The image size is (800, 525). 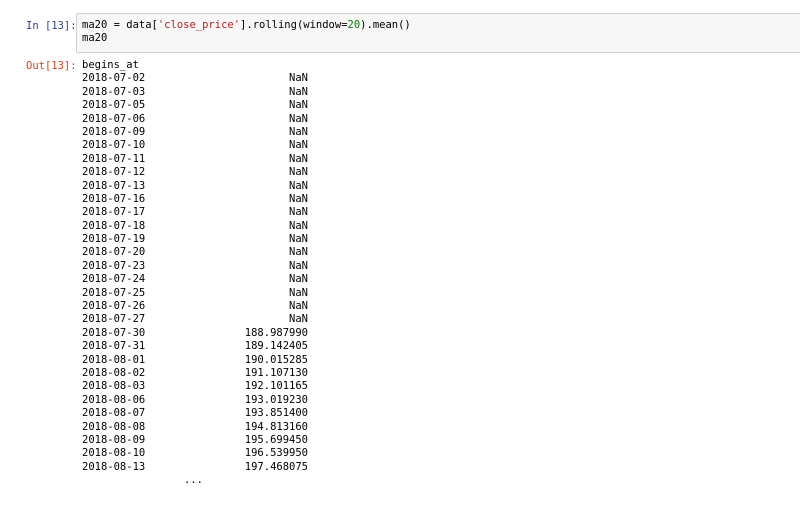 What do you see at coordinates (232, 293) in the screenshot?
I see `series-row: 2018-07-25 NaN` at bounding box center [232, 293].